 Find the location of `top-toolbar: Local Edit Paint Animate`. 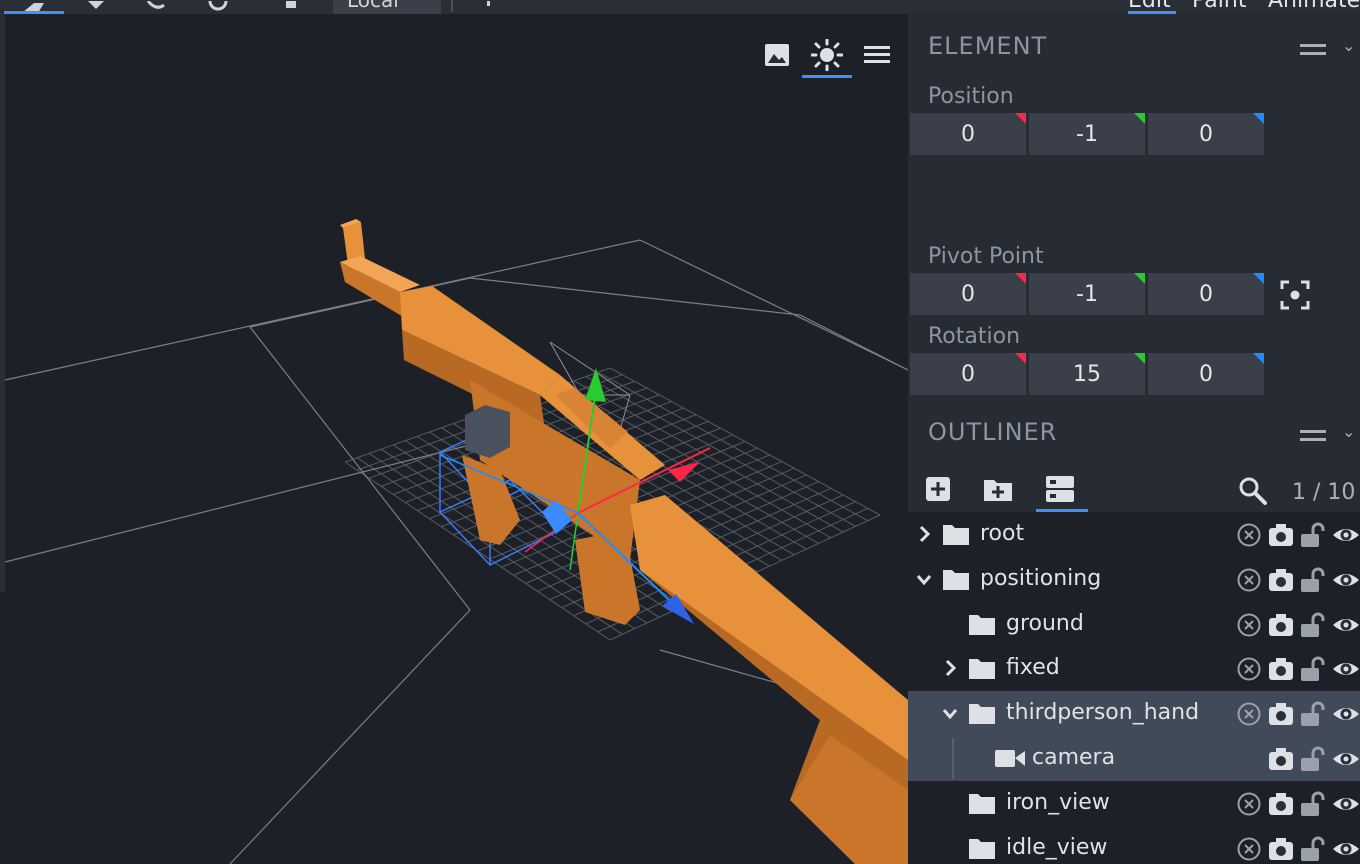

top-toolbar: Local Edit Paint Animate is located at coordinates (680, 7).